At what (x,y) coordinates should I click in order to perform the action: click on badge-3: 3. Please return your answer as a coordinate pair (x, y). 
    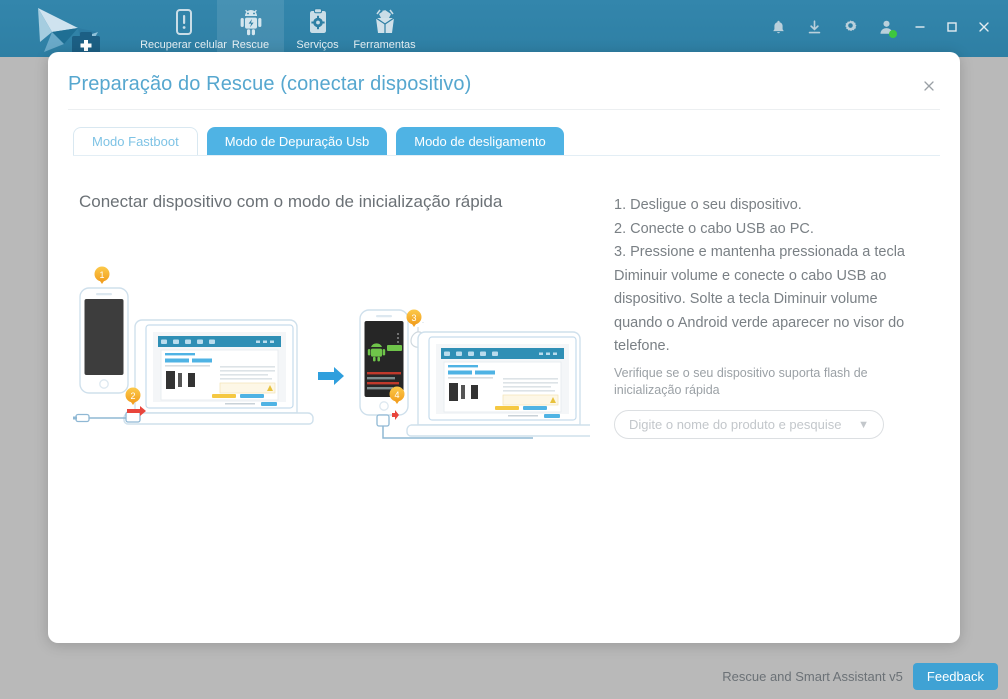
    Looking at the image, I should click on (414, 318).